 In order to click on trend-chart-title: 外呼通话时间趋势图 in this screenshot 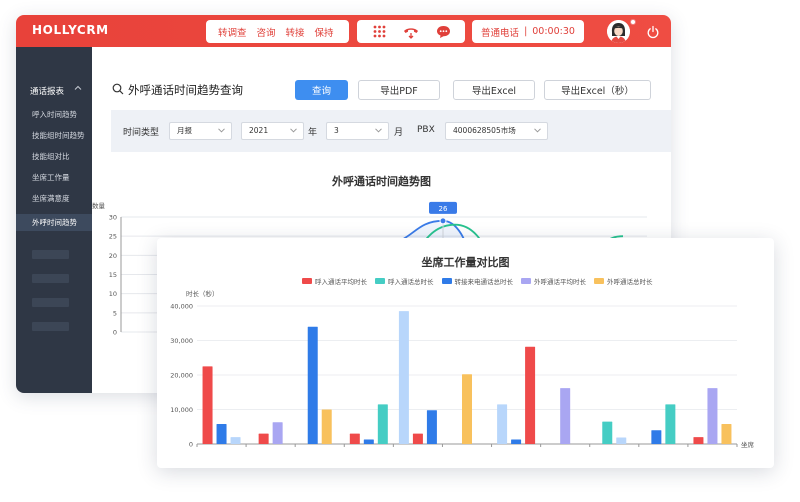, I will do `click(381, 181)`.